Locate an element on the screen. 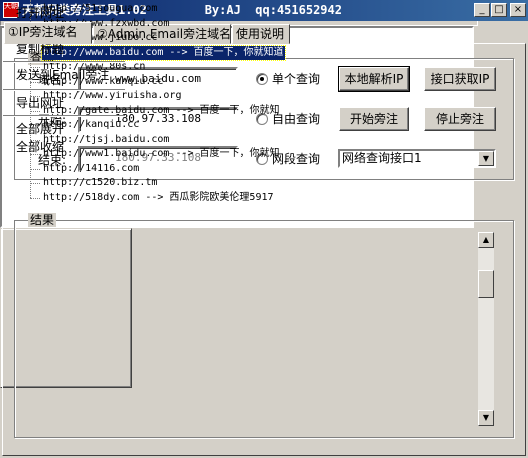 This screenshot has height=458, width=528. results-group-label: 结果 is located at coordinates (42, 220).